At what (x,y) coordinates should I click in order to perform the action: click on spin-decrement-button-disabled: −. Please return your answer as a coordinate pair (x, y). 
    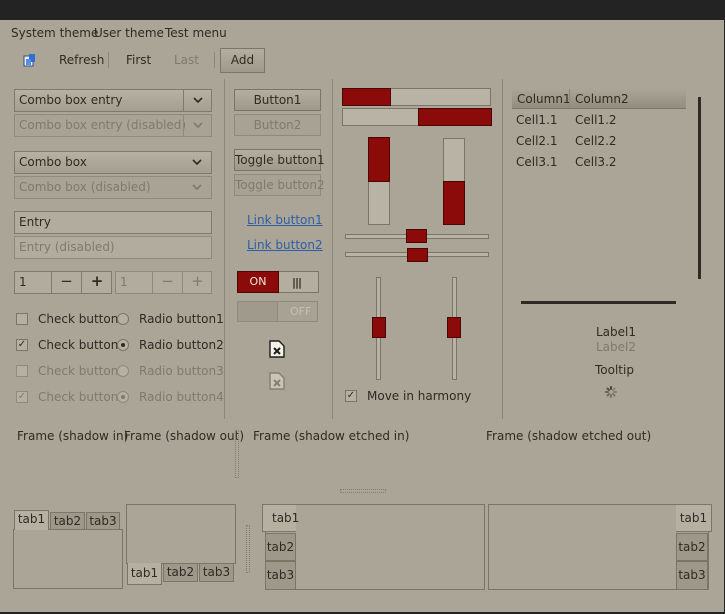
    Looking at the image, I should click on (167, 282).